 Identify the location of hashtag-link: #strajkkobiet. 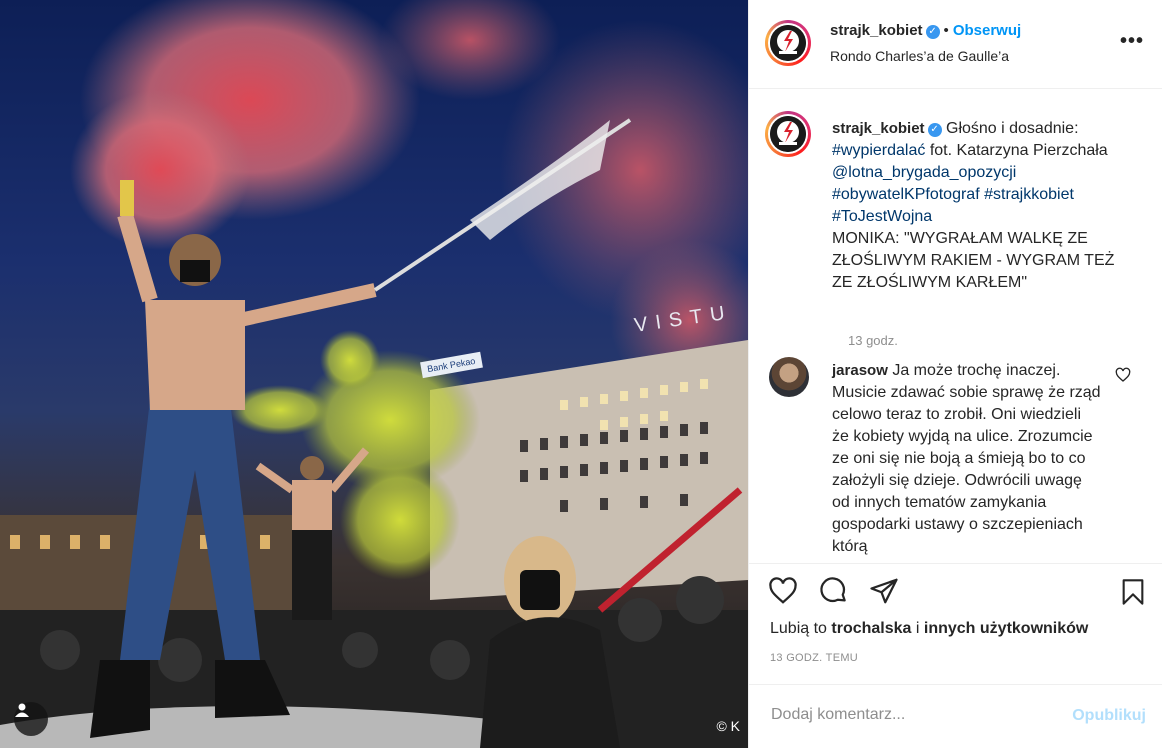
(1029, 194).